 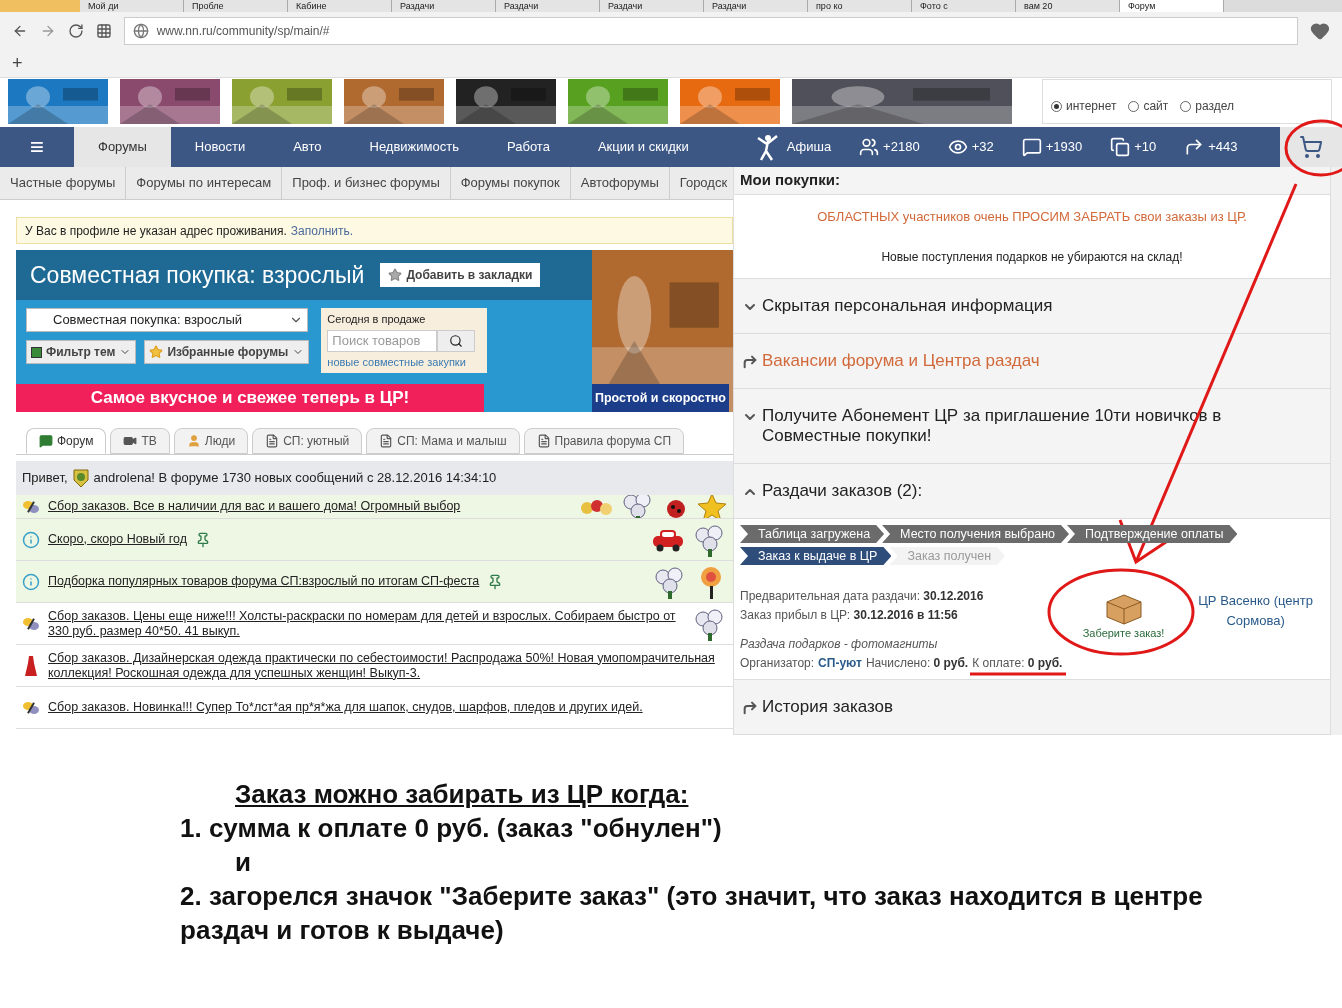 I want to click on product-search-field: Поиск товаров, so click(x=382, y=340).